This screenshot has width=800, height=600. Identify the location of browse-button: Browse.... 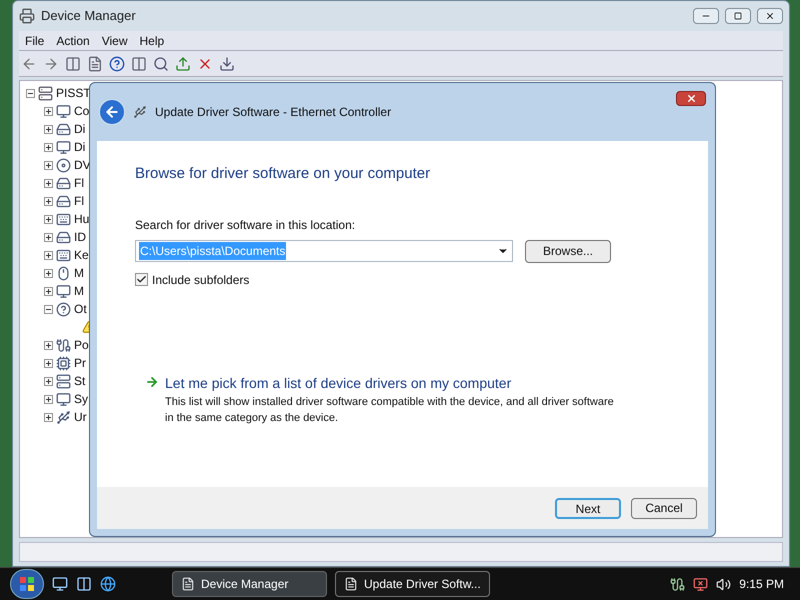
(568, 251).